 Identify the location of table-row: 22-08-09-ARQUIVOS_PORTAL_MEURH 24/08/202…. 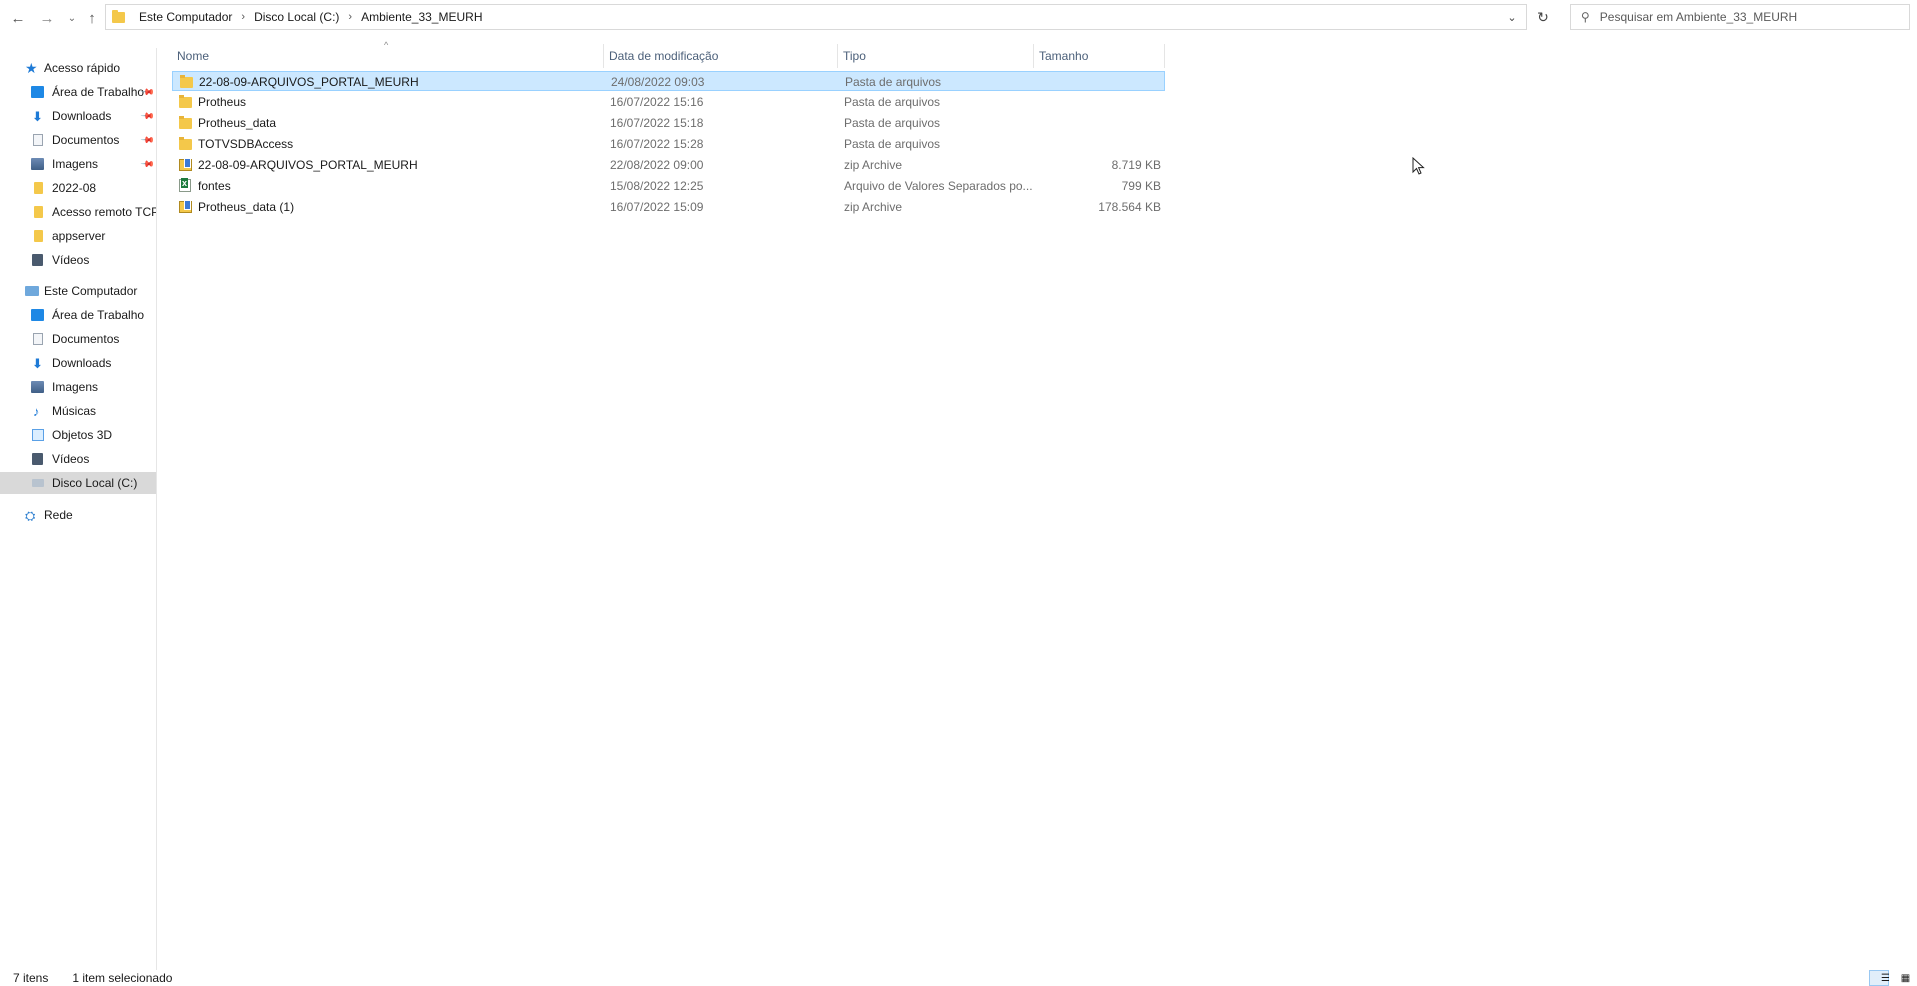
(668, 81).